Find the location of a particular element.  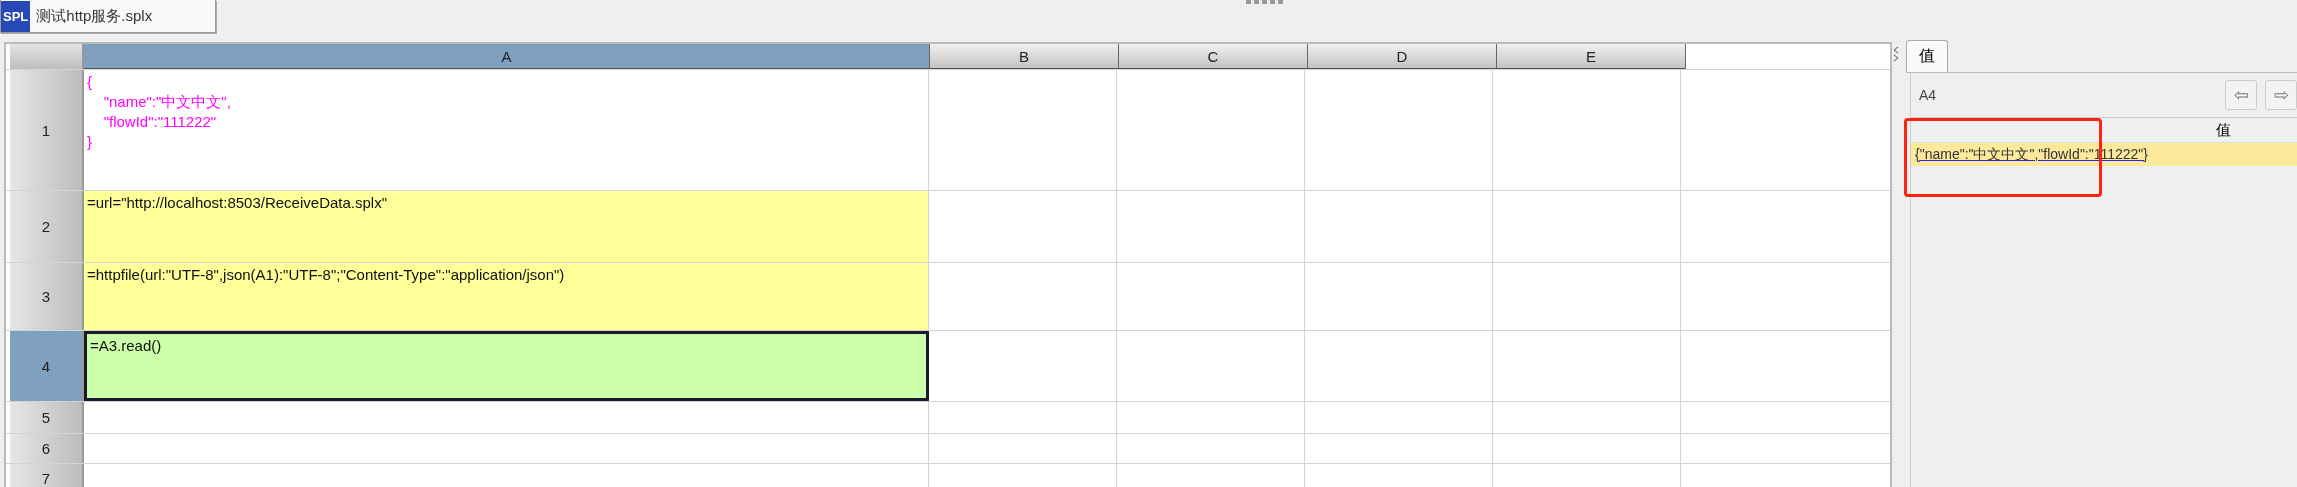

sheet-cell: =httpfile(url:"UTF-8",json(A1):"UTF-8";"Content-Type":"application/json") is located at coordinates (506, 296).